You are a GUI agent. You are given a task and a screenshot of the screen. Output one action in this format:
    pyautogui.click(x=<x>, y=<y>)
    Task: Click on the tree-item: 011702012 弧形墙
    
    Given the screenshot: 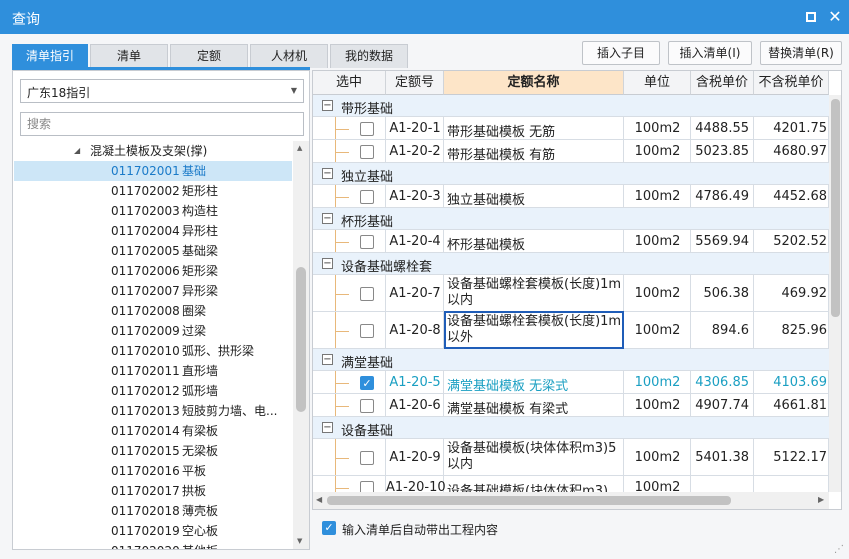 What is the action you would take?
    pyautogui.click(x=153, y=391)
    